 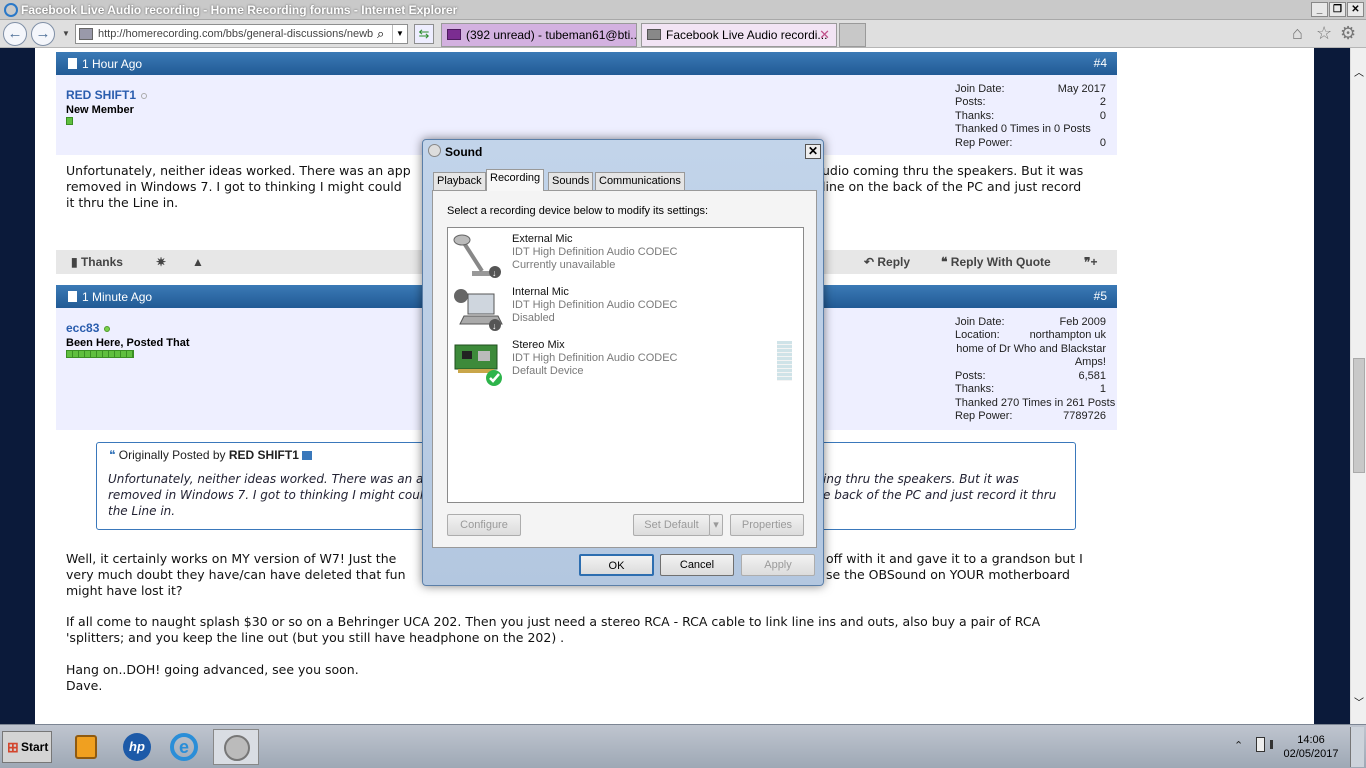 What do you see at coordinates (1337, 9) in the screenshot?
I see `maximize-button: ❐` at bounding box center [1337, 9].